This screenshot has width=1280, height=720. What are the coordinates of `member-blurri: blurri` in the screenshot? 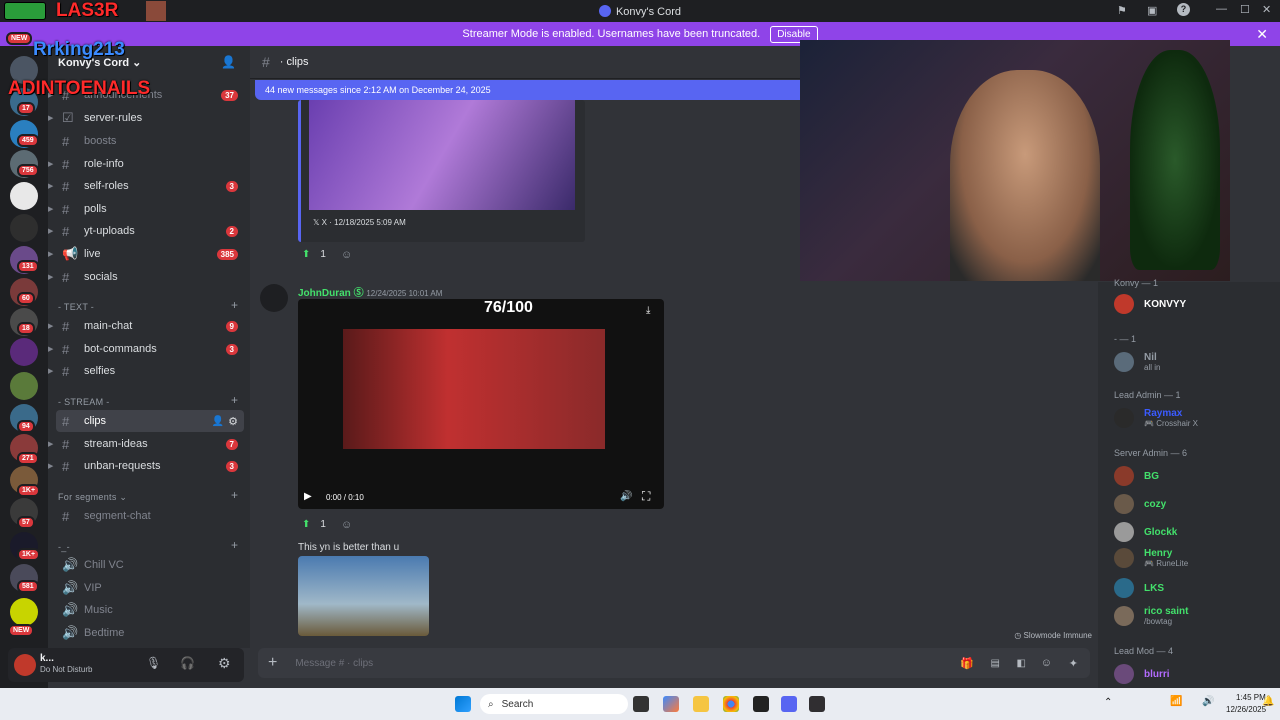 It's located at (1142, 674).